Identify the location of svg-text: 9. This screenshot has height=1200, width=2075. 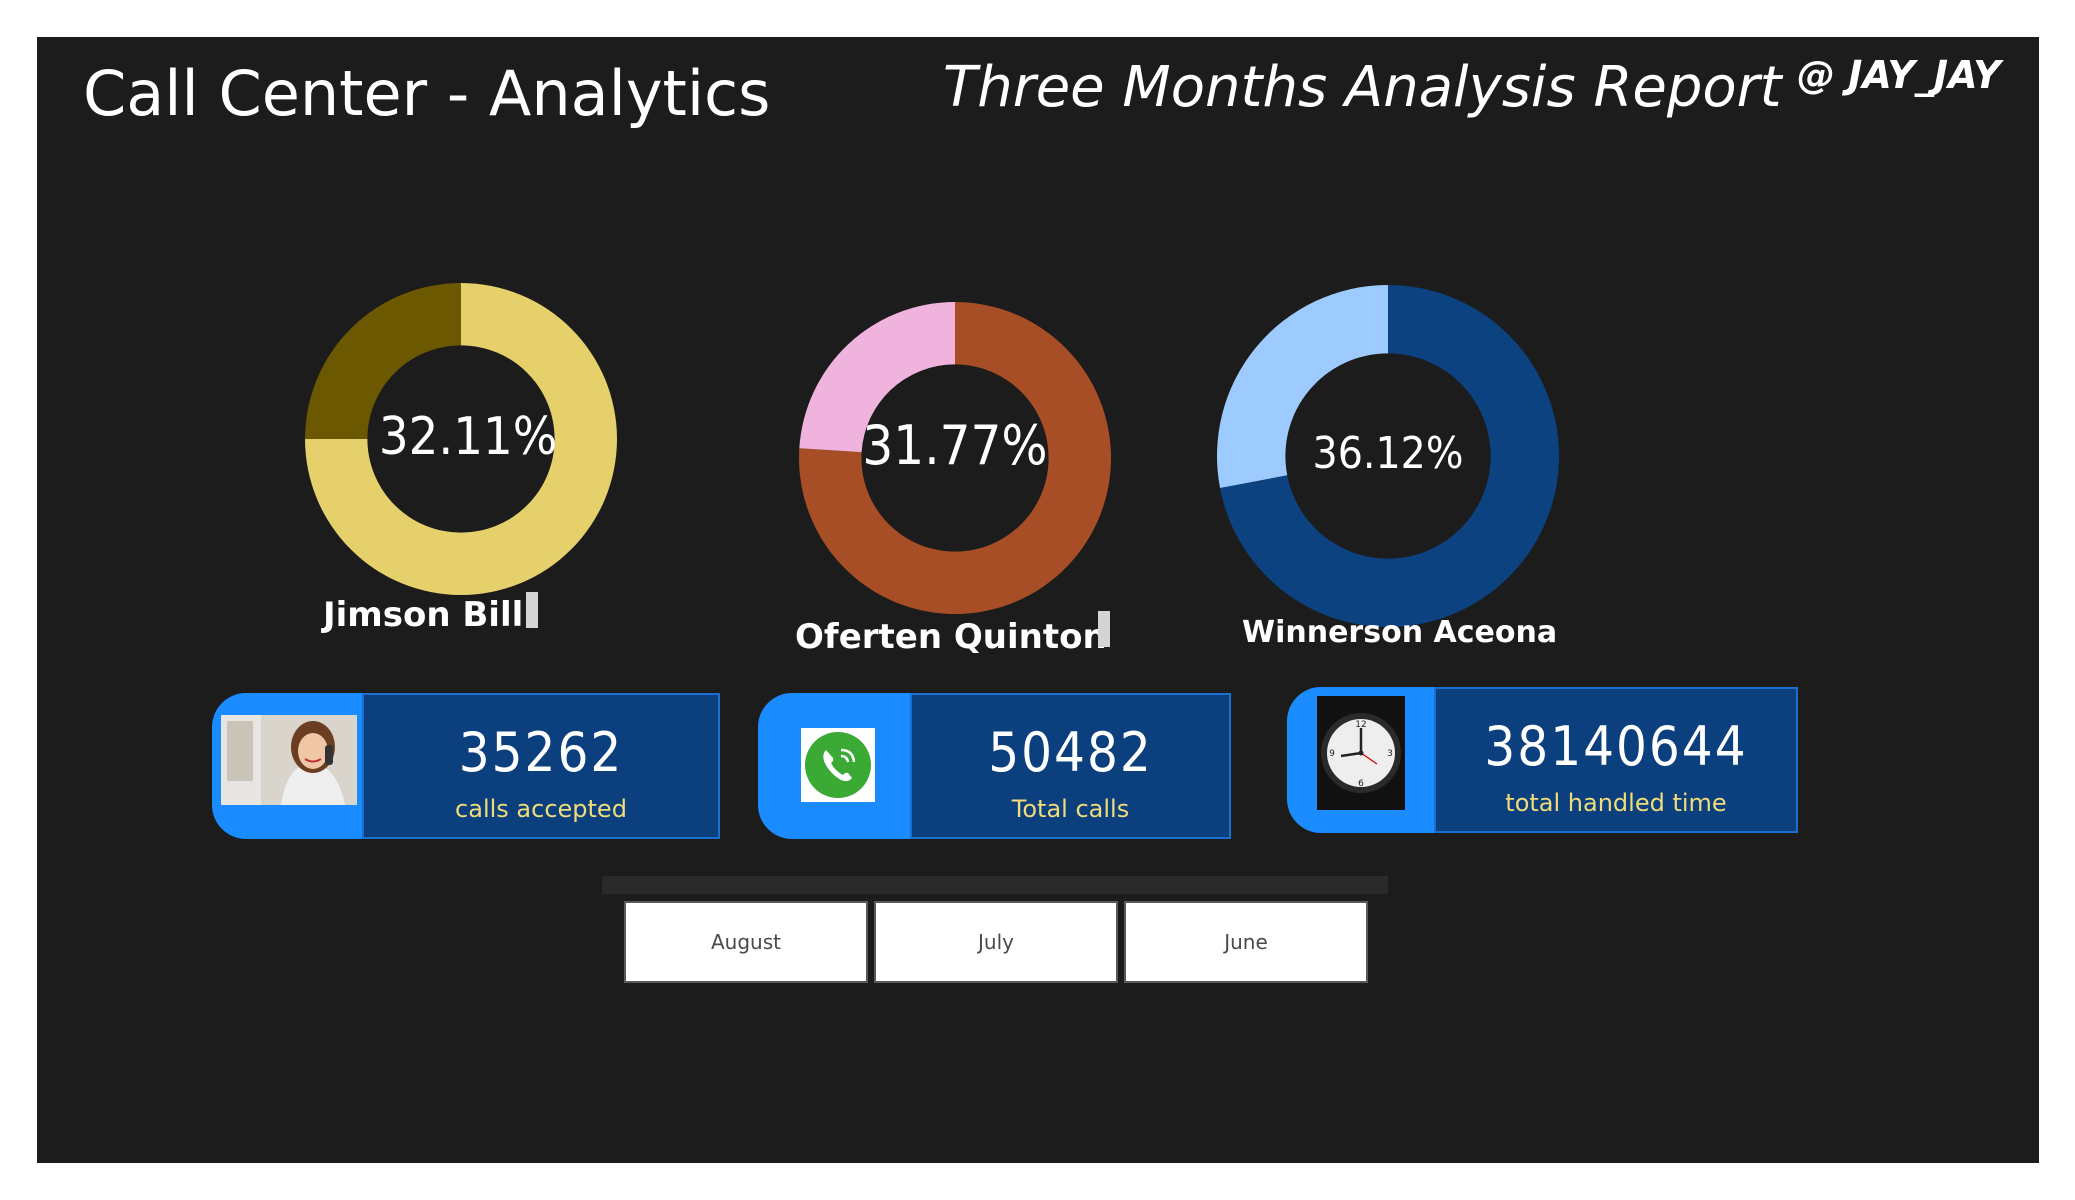
(1332, 754).